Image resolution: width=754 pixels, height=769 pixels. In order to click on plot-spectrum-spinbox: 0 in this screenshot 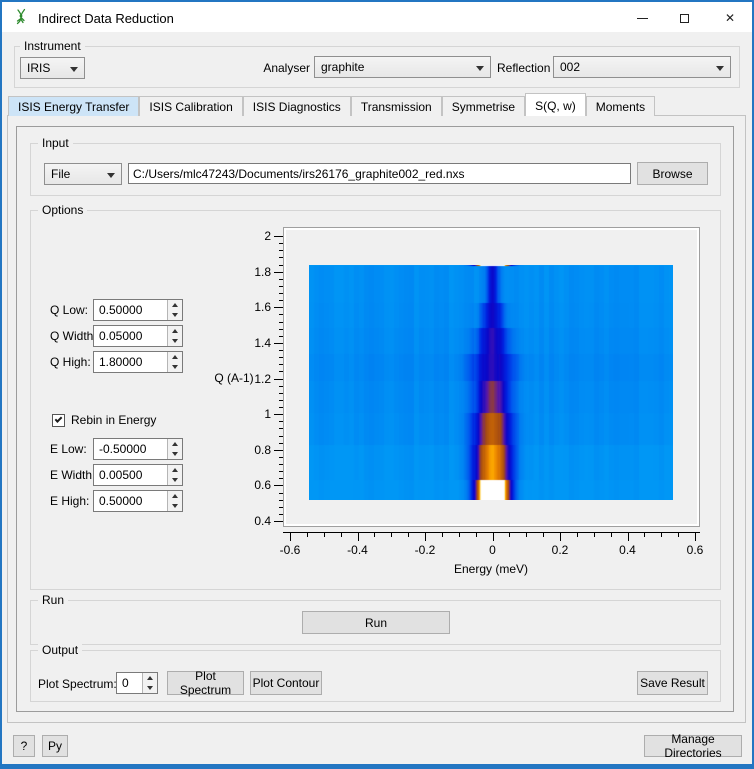, I will do `click(137, 683)`.